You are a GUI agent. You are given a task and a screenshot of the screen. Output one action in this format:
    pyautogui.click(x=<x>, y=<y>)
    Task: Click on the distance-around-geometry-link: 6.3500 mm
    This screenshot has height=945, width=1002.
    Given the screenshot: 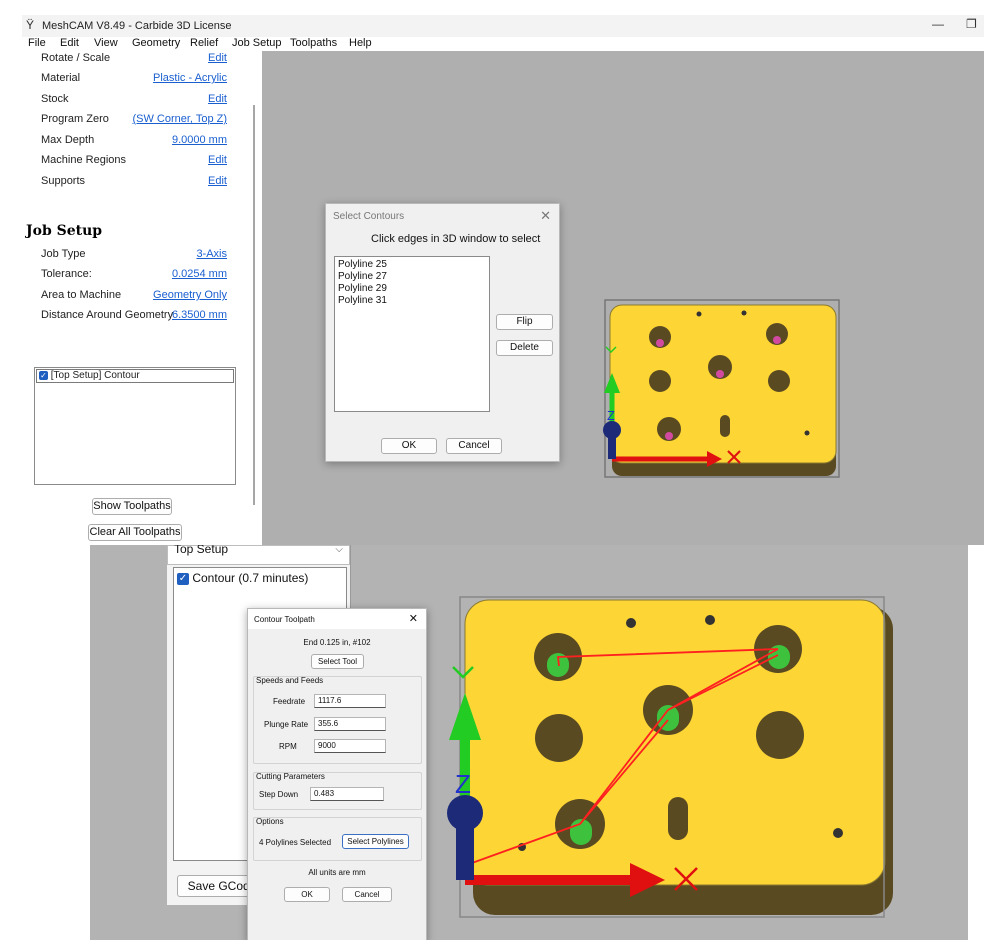 What is the action you would take?
    pyautogui.click(x=199, y=315)
    